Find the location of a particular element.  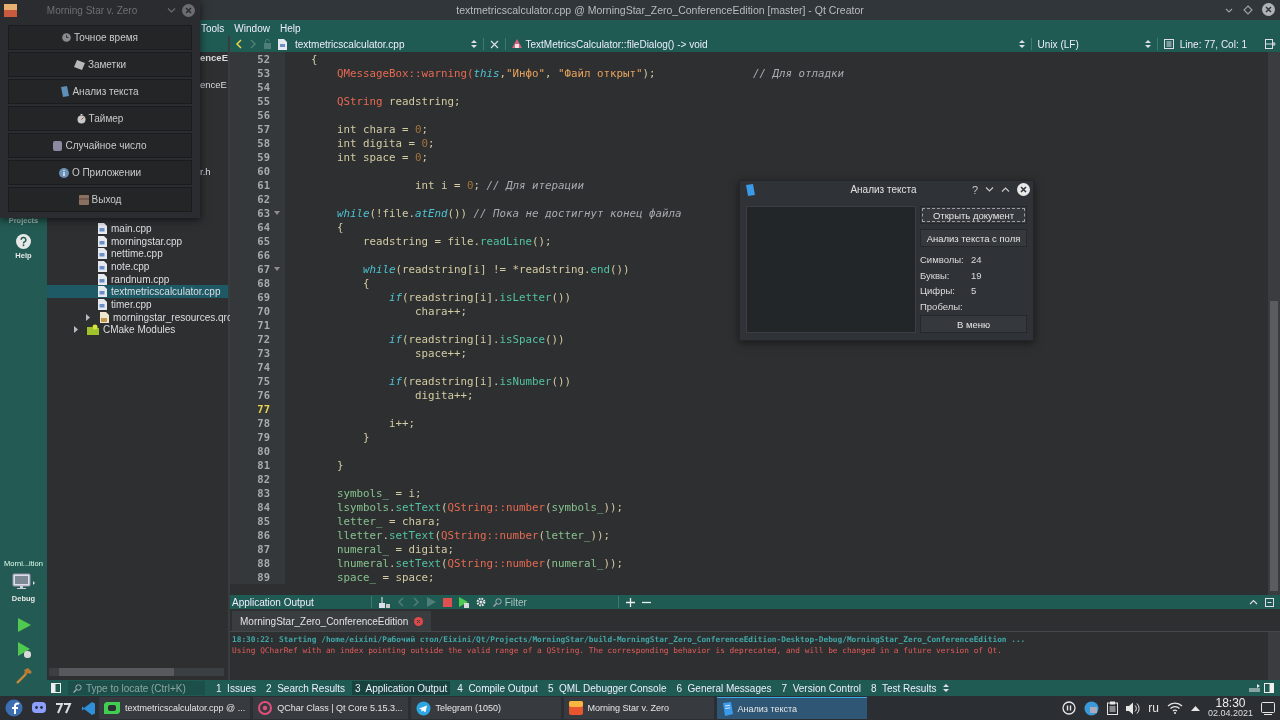

tree-item: timer.cpp is located at coordinates (137, 304).